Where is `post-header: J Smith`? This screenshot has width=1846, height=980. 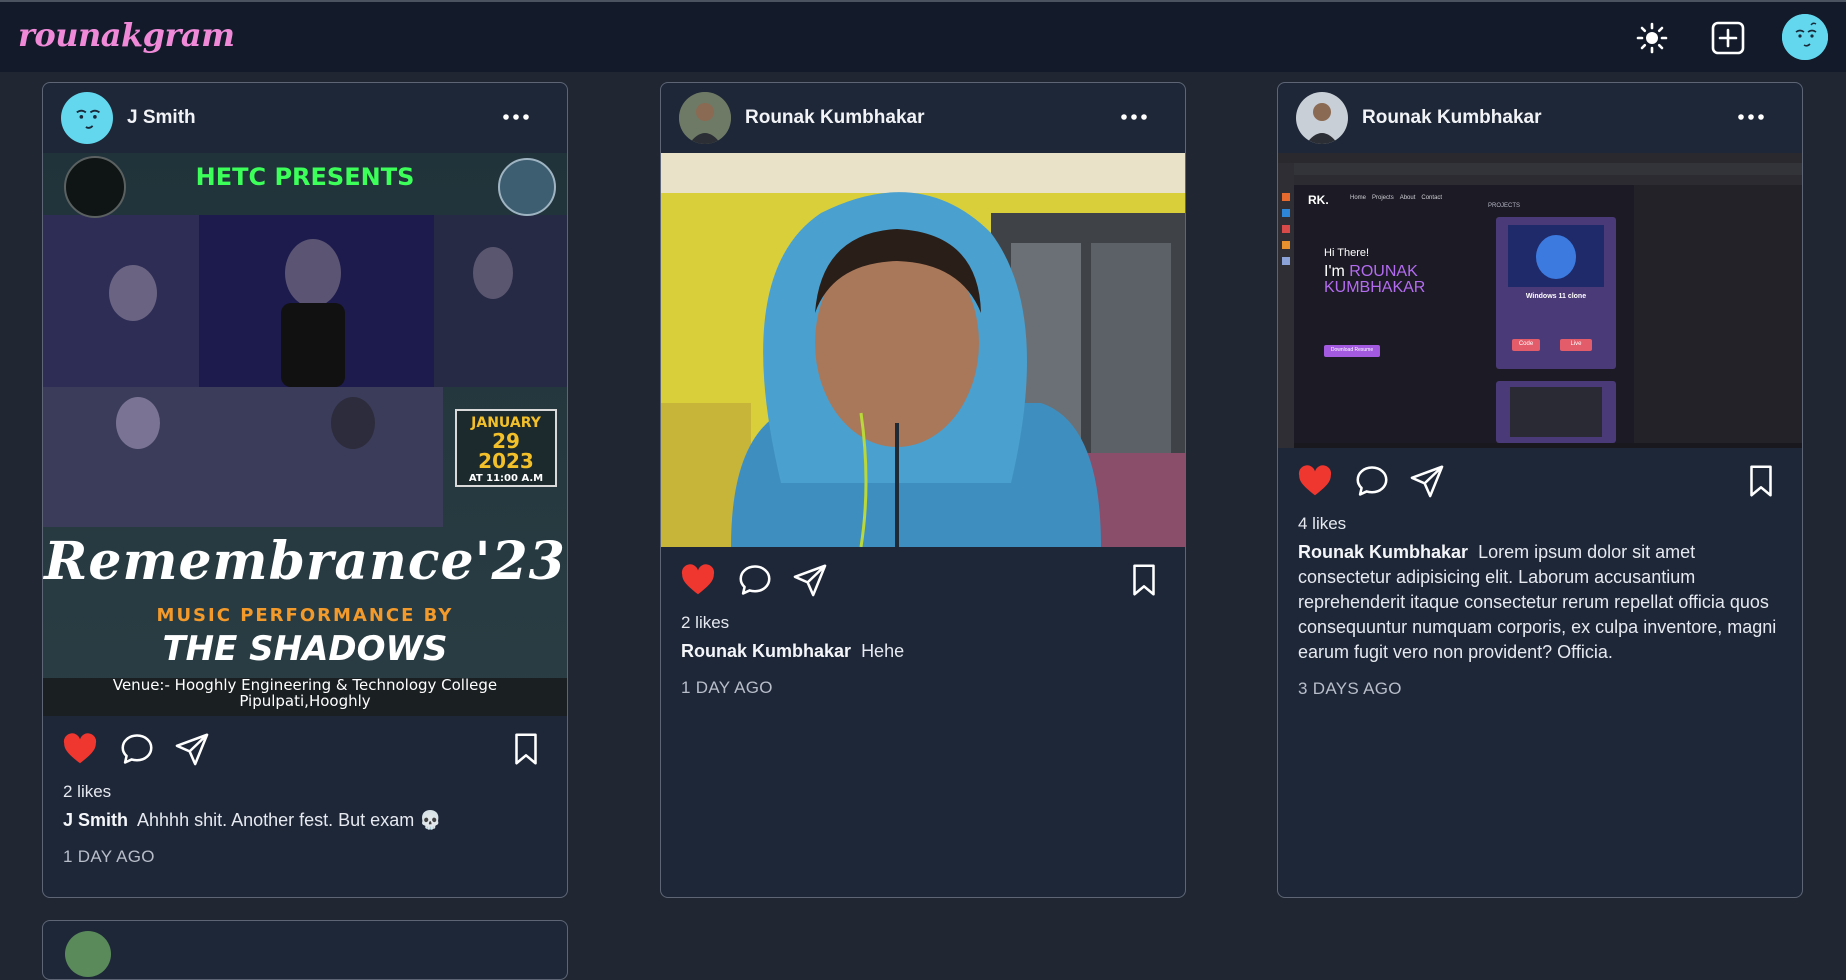
post-header: J Smith is located at coordinates (305, 118).